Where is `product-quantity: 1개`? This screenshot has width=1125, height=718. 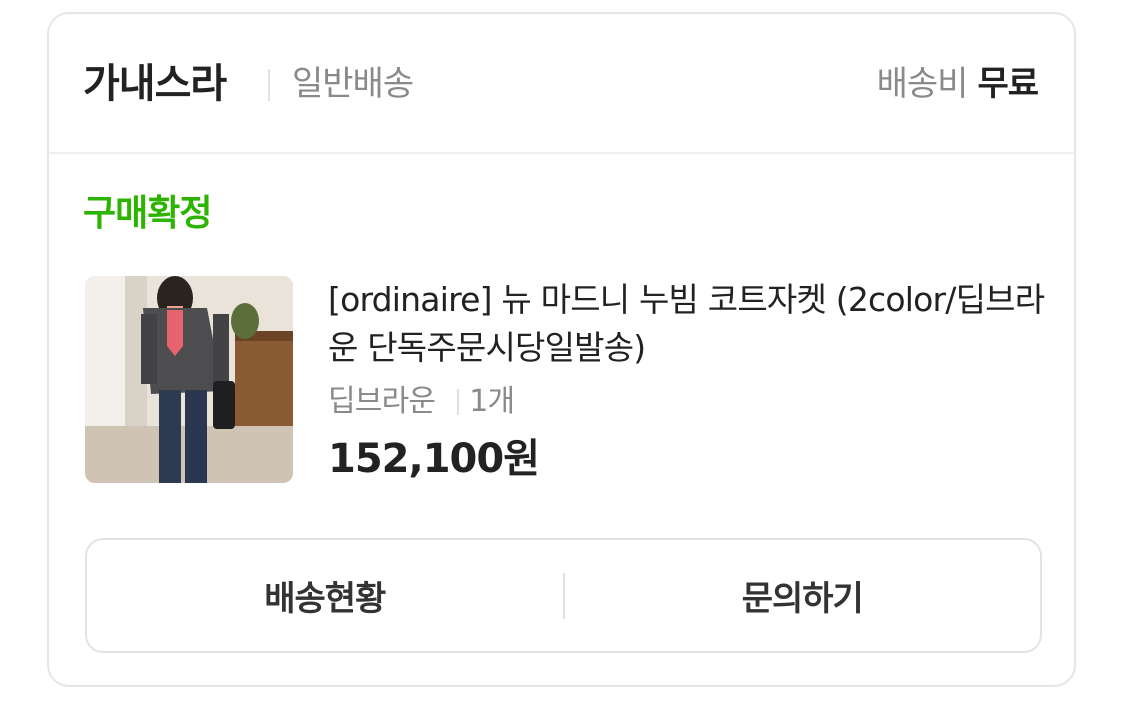 product-quantity: 1개 is located at coordinates (492, 401).